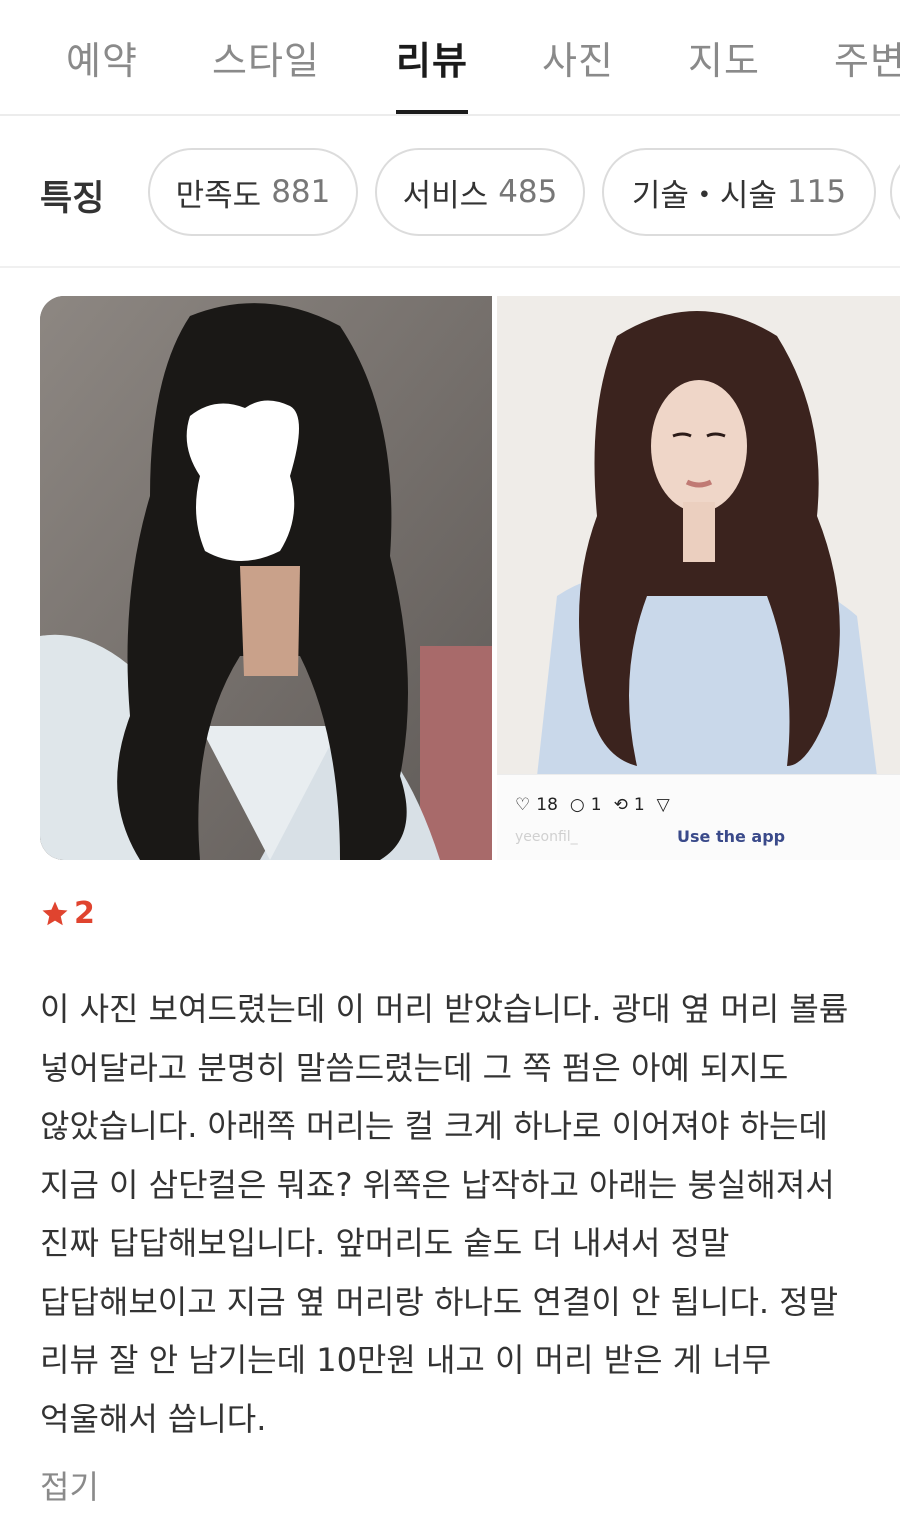 This screenshot has height=1531, width=900. Describe the element at coordinates (523, 805) in the screenshot. I see `heart-icon: ♡` at that location.